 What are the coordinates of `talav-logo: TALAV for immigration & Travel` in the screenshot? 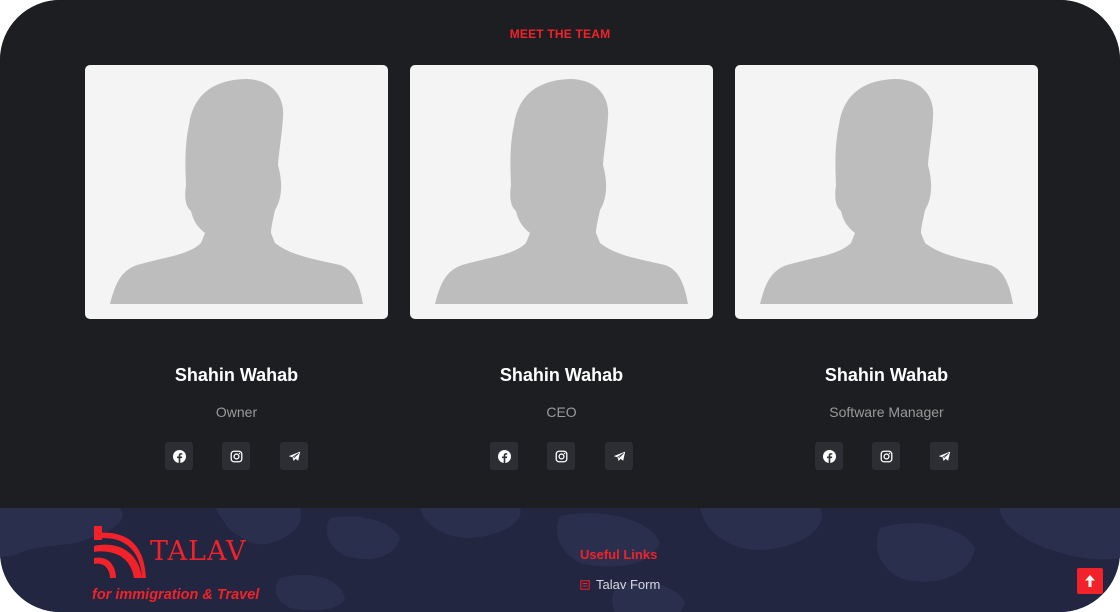 It's located at (202, 566).